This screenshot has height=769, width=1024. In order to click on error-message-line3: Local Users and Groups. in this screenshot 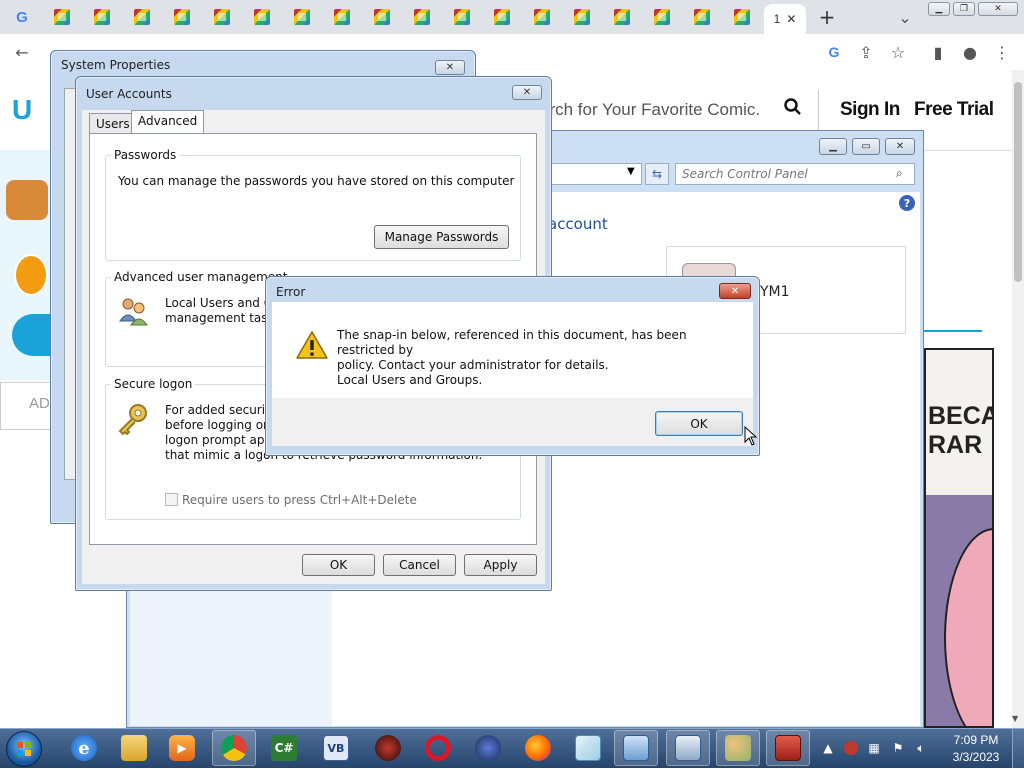, I will do `click(410, 380)`.